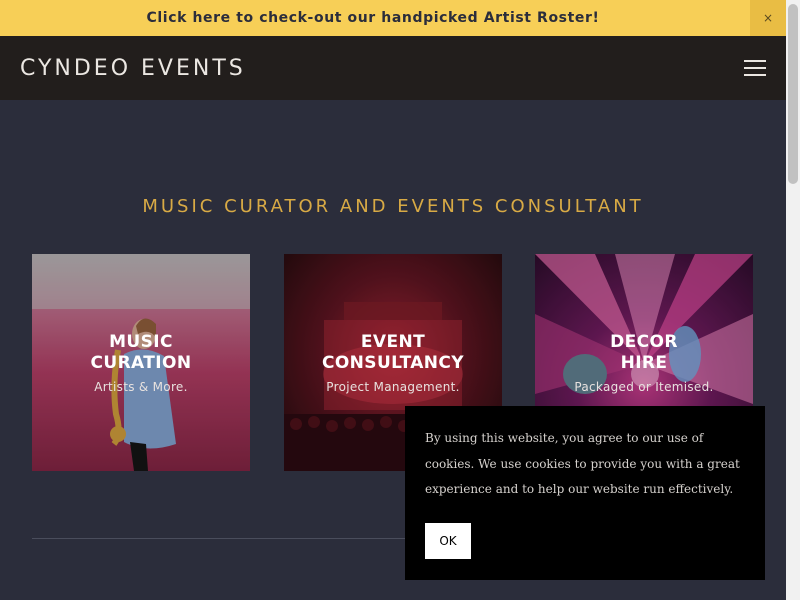  Describe the element at coordinates (644, 386) in the screenshot. I see `card-subtitle: Packaged or Itemised.` at that location.